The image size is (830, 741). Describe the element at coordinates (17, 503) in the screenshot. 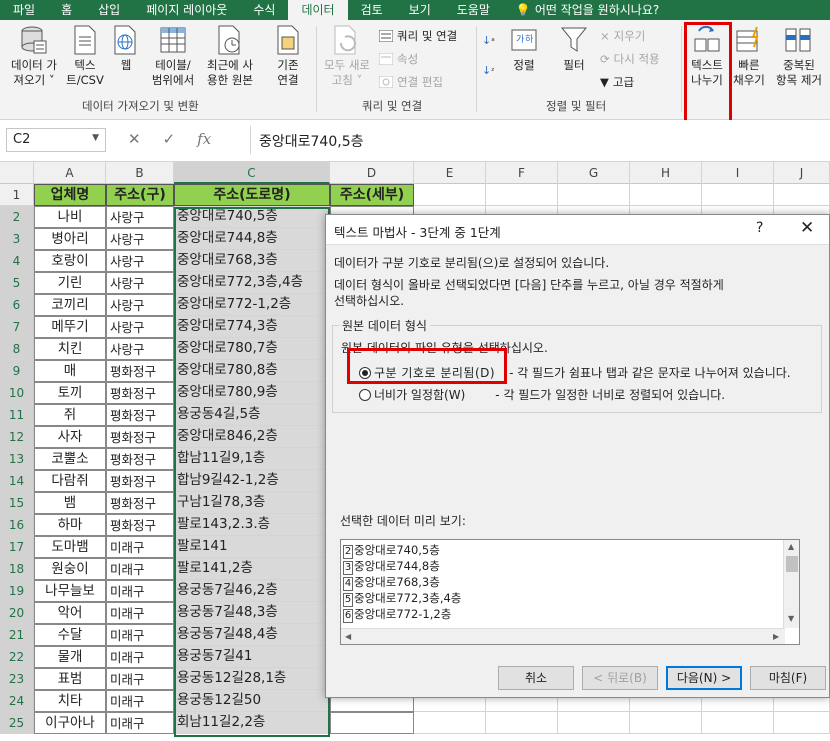

I see `row-header: 15` at that location.